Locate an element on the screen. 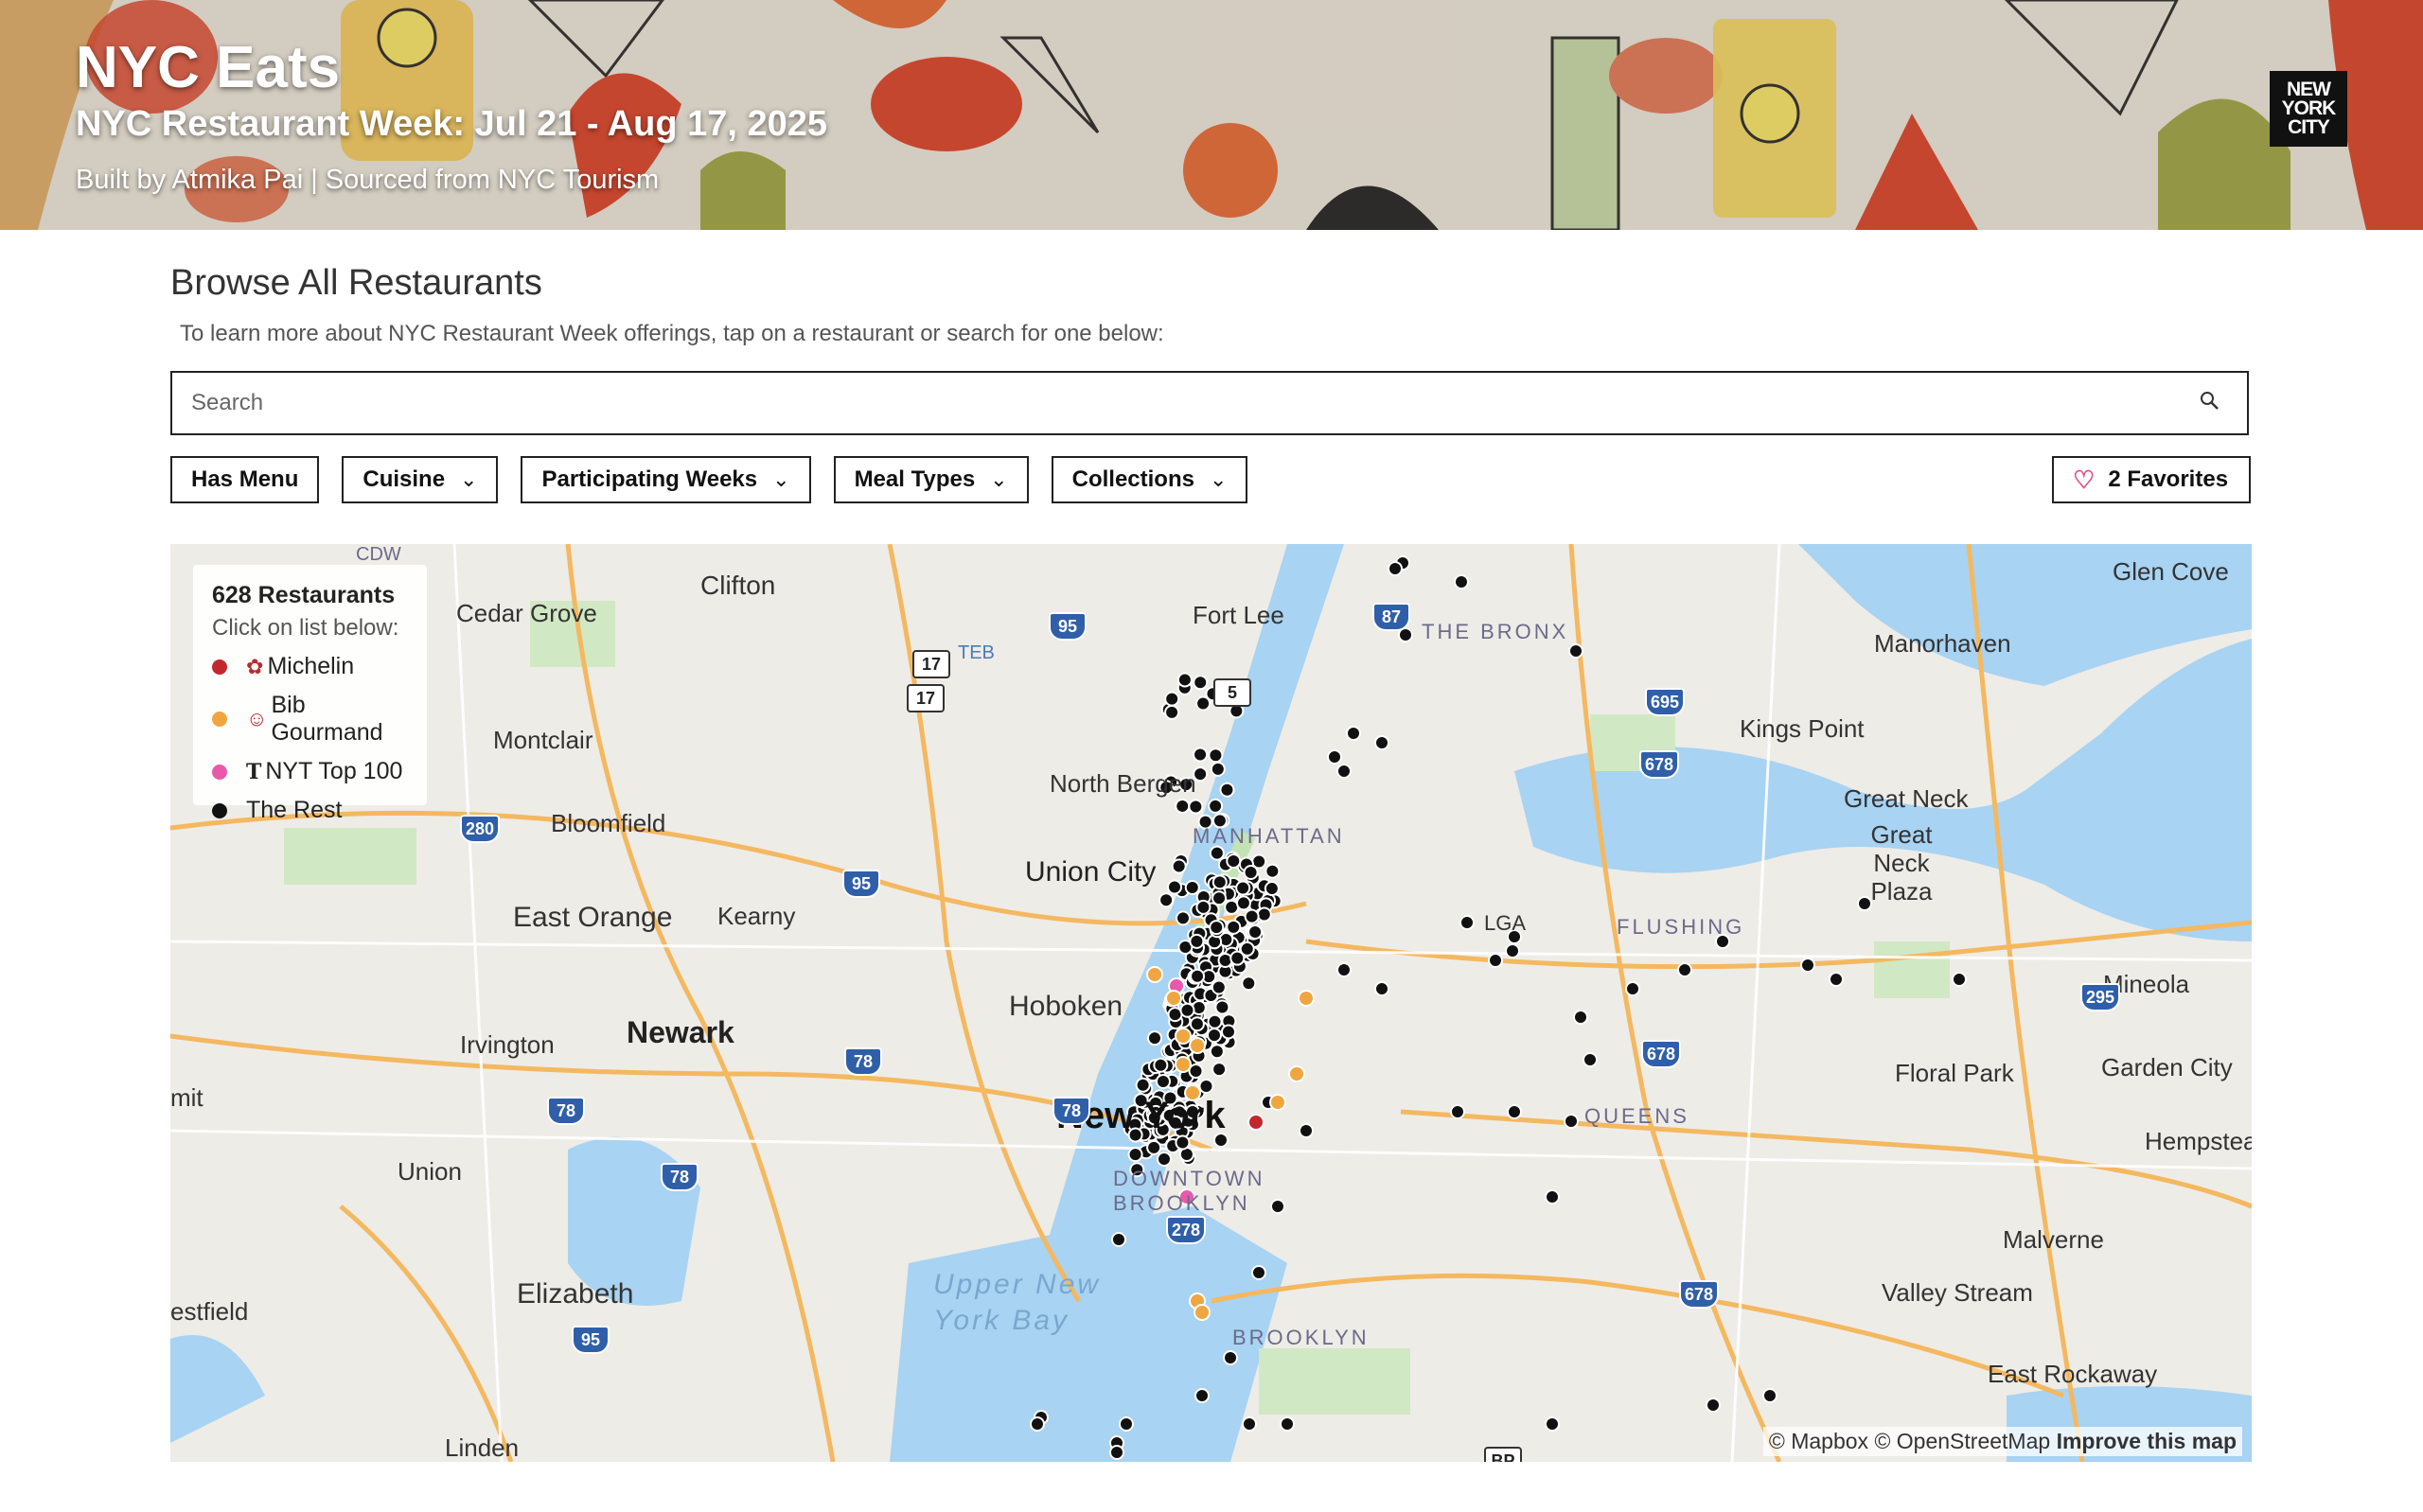 This screenshot has height=1512, width=2423. search-input is located at coordinates (1181, 403).